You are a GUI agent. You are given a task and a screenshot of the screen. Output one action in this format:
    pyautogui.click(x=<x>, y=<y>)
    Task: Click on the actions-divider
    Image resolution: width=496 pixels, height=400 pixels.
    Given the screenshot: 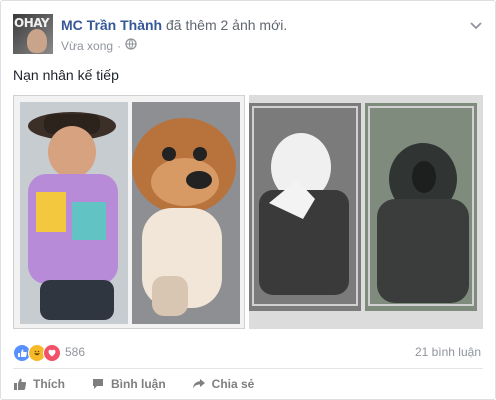 What is the action you would take?
    pyautogui.click(x=248, y=368)
    